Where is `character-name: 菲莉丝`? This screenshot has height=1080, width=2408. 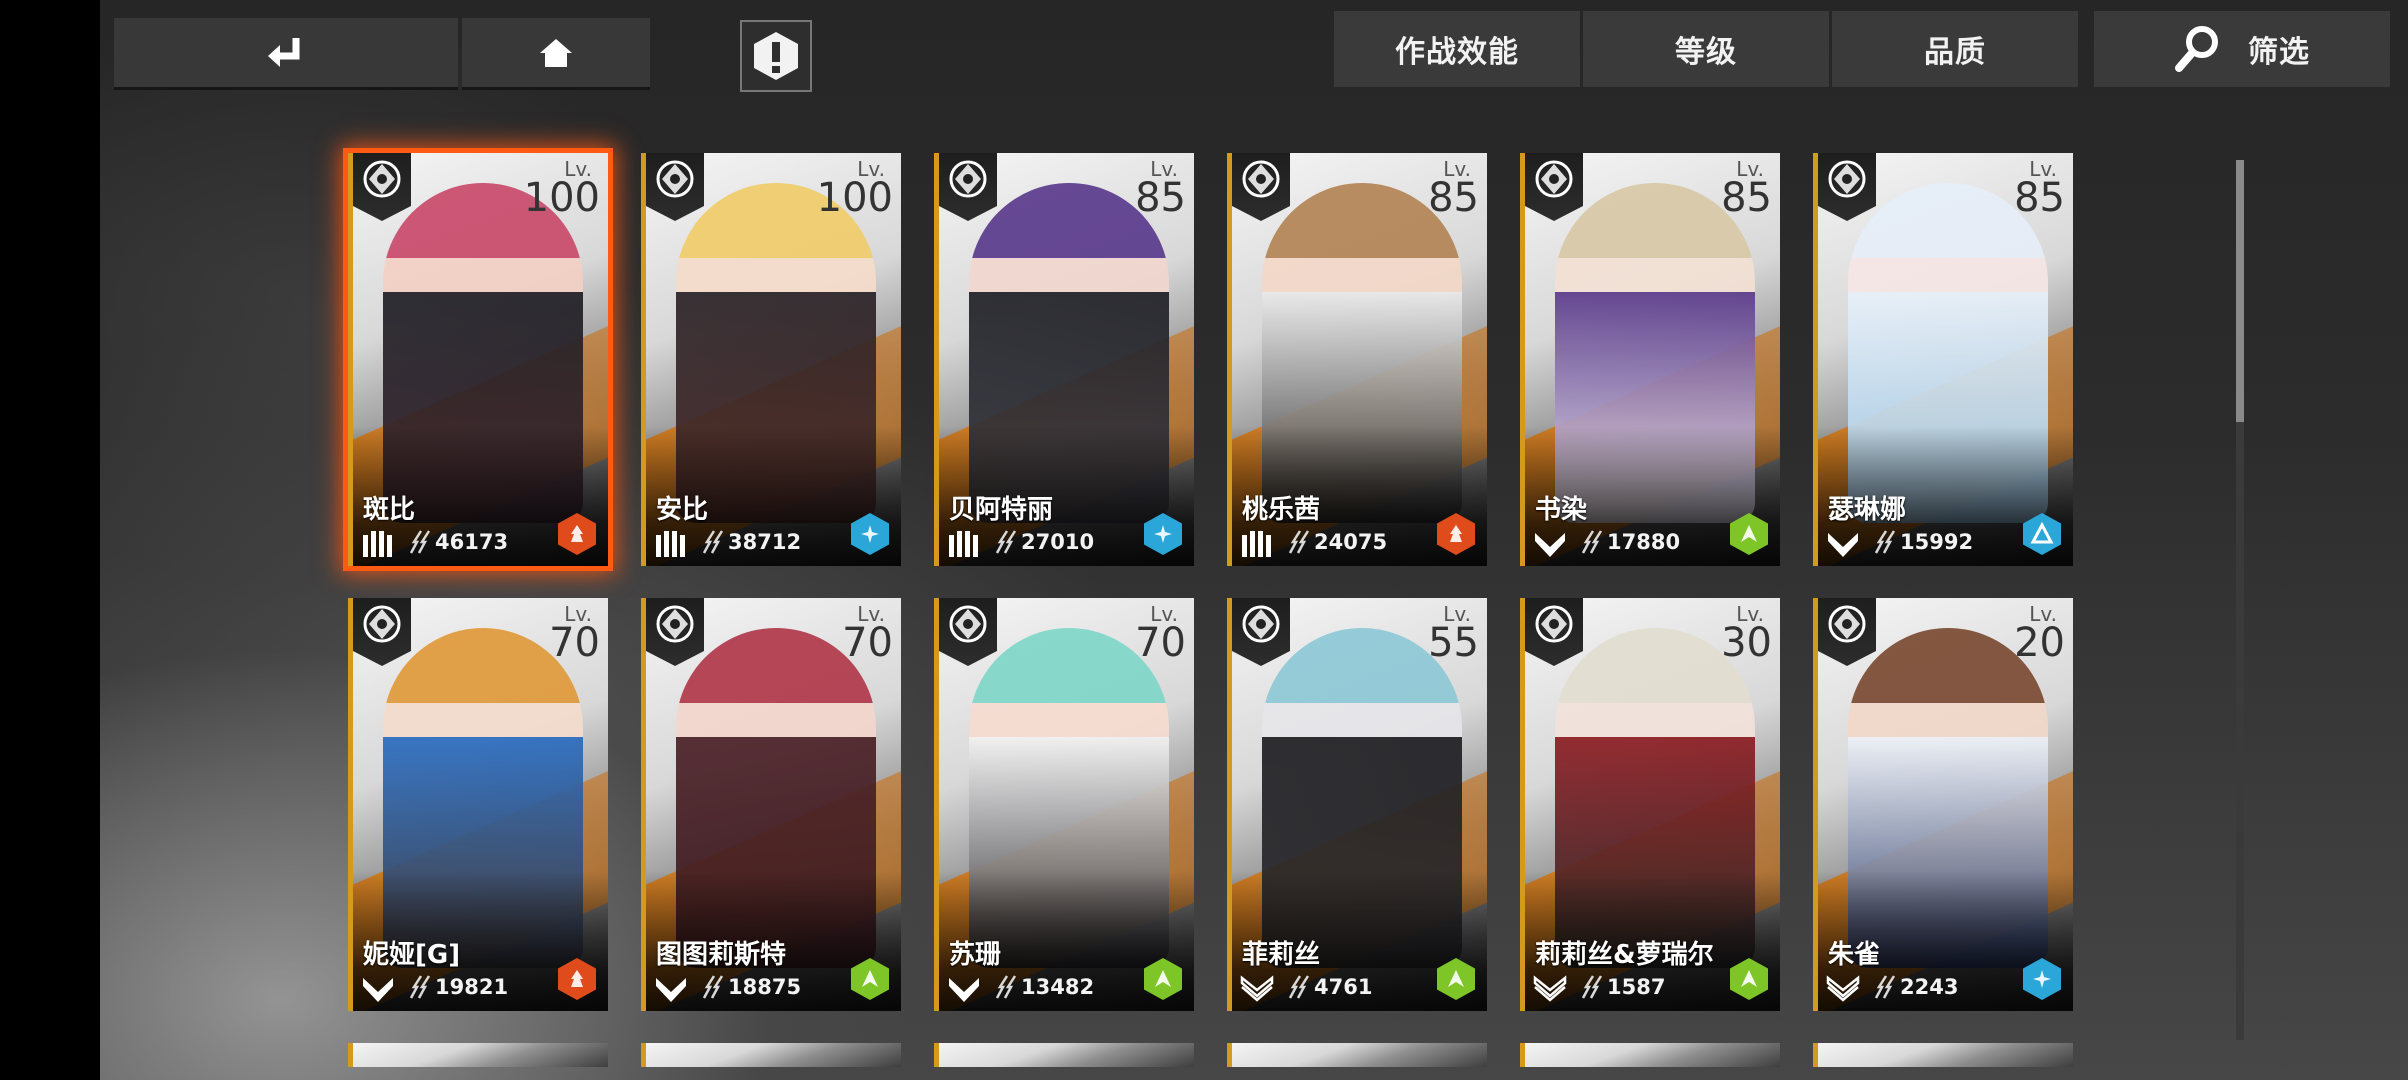
character-name: 菲莉丝 is located at coordinates (1281, 955).